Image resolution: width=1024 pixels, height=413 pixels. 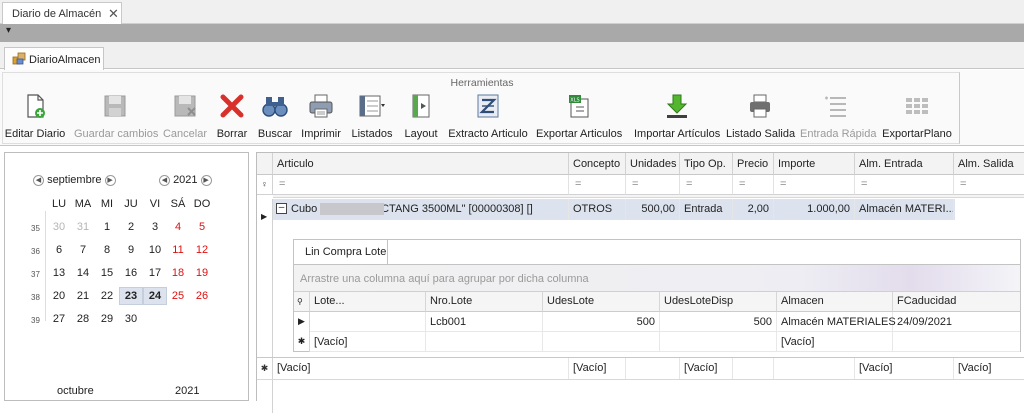 What do you see at coordinates (83, 319) in the screenshot?
I see `calendar-day: 28` at bounding box center [83, 319].